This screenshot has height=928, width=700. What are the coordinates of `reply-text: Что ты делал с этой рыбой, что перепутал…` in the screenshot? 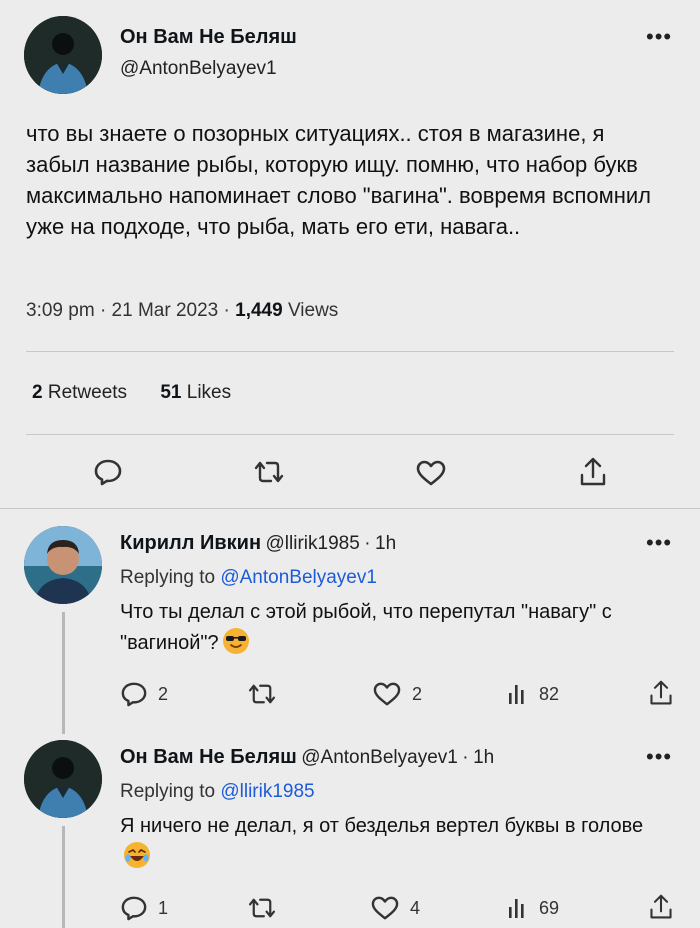 It's located at (366, 627).